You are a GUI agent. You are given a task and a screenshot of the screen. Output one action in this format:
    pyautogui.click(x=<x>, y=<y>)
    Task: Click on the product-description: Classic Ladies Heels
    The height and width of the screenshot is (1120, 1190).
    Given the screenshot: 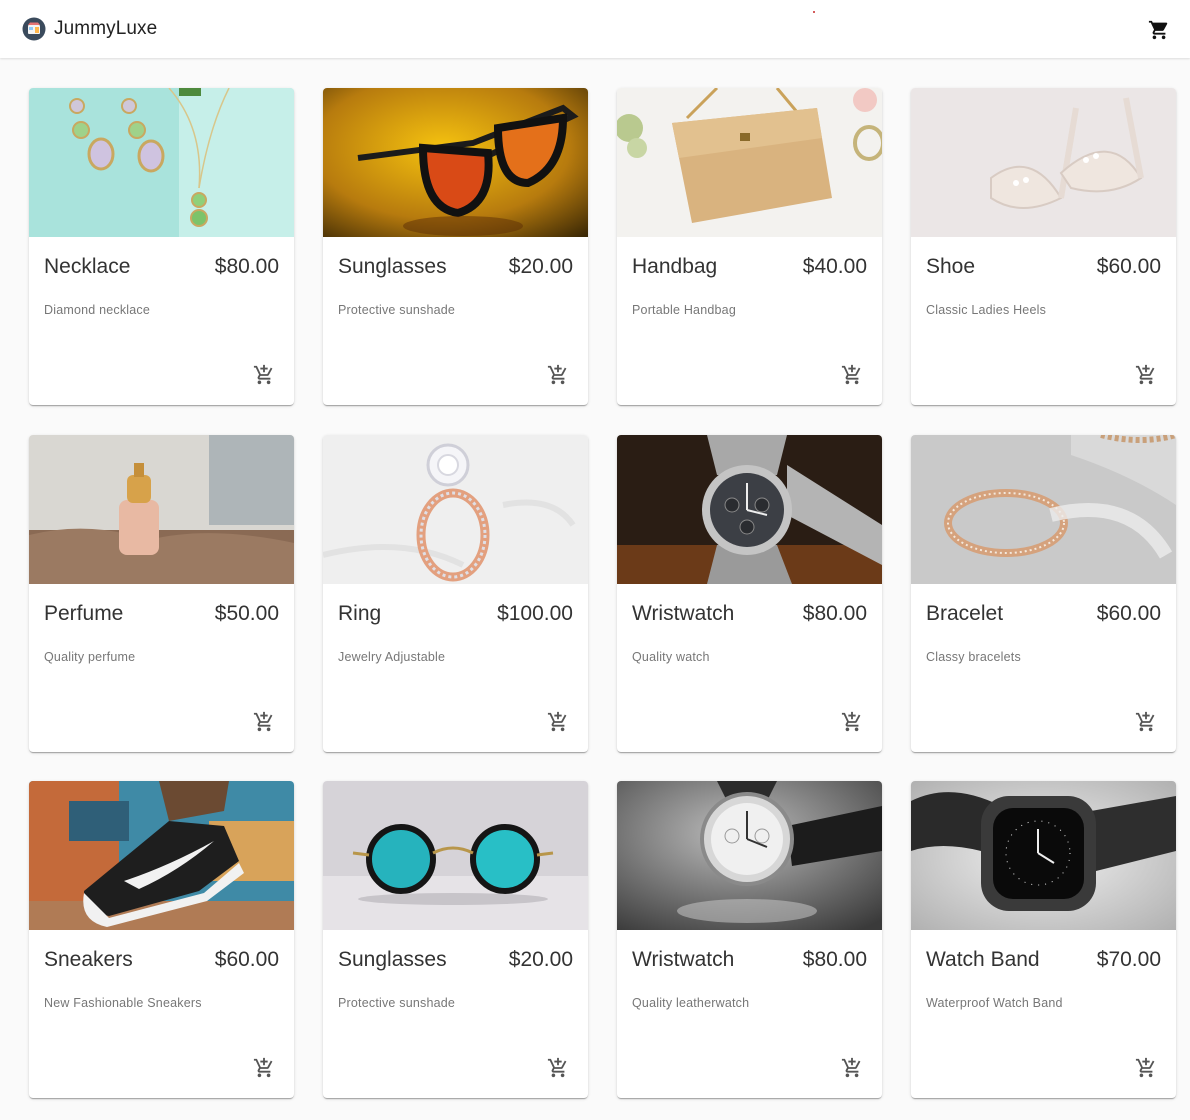 What is the action you would take?
    pyautogui.click(x=986, y=310)
    